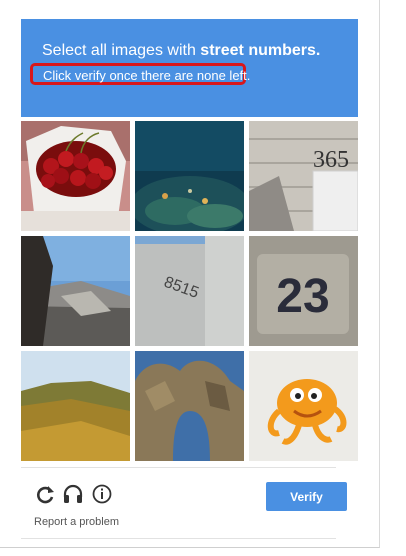 This screenshot has width=406, height=556. What do you see at coordinates (178, 538) in the screenshot?
I see `footer-separator-bottom` at bounding box center [178, 538].